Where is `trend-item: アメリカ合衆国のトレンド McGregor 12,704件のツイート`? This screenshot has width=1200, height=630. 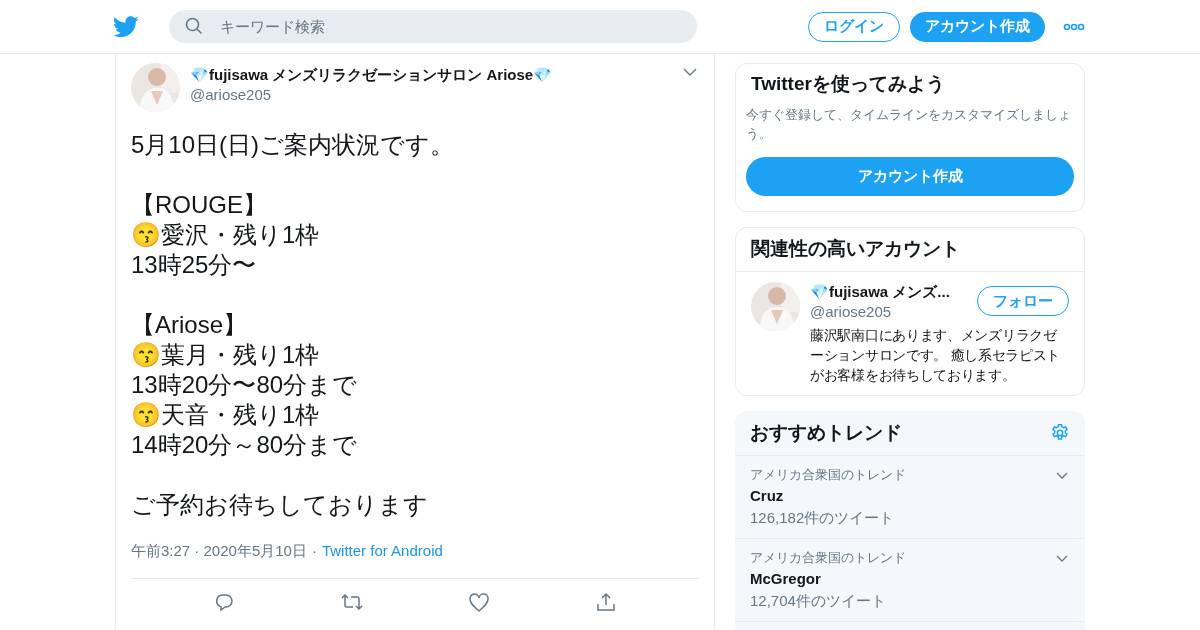 trend-item: アメリカ合衆国のトレンド McGregor 12,704件のツイート is located at coordinates (910, 580).